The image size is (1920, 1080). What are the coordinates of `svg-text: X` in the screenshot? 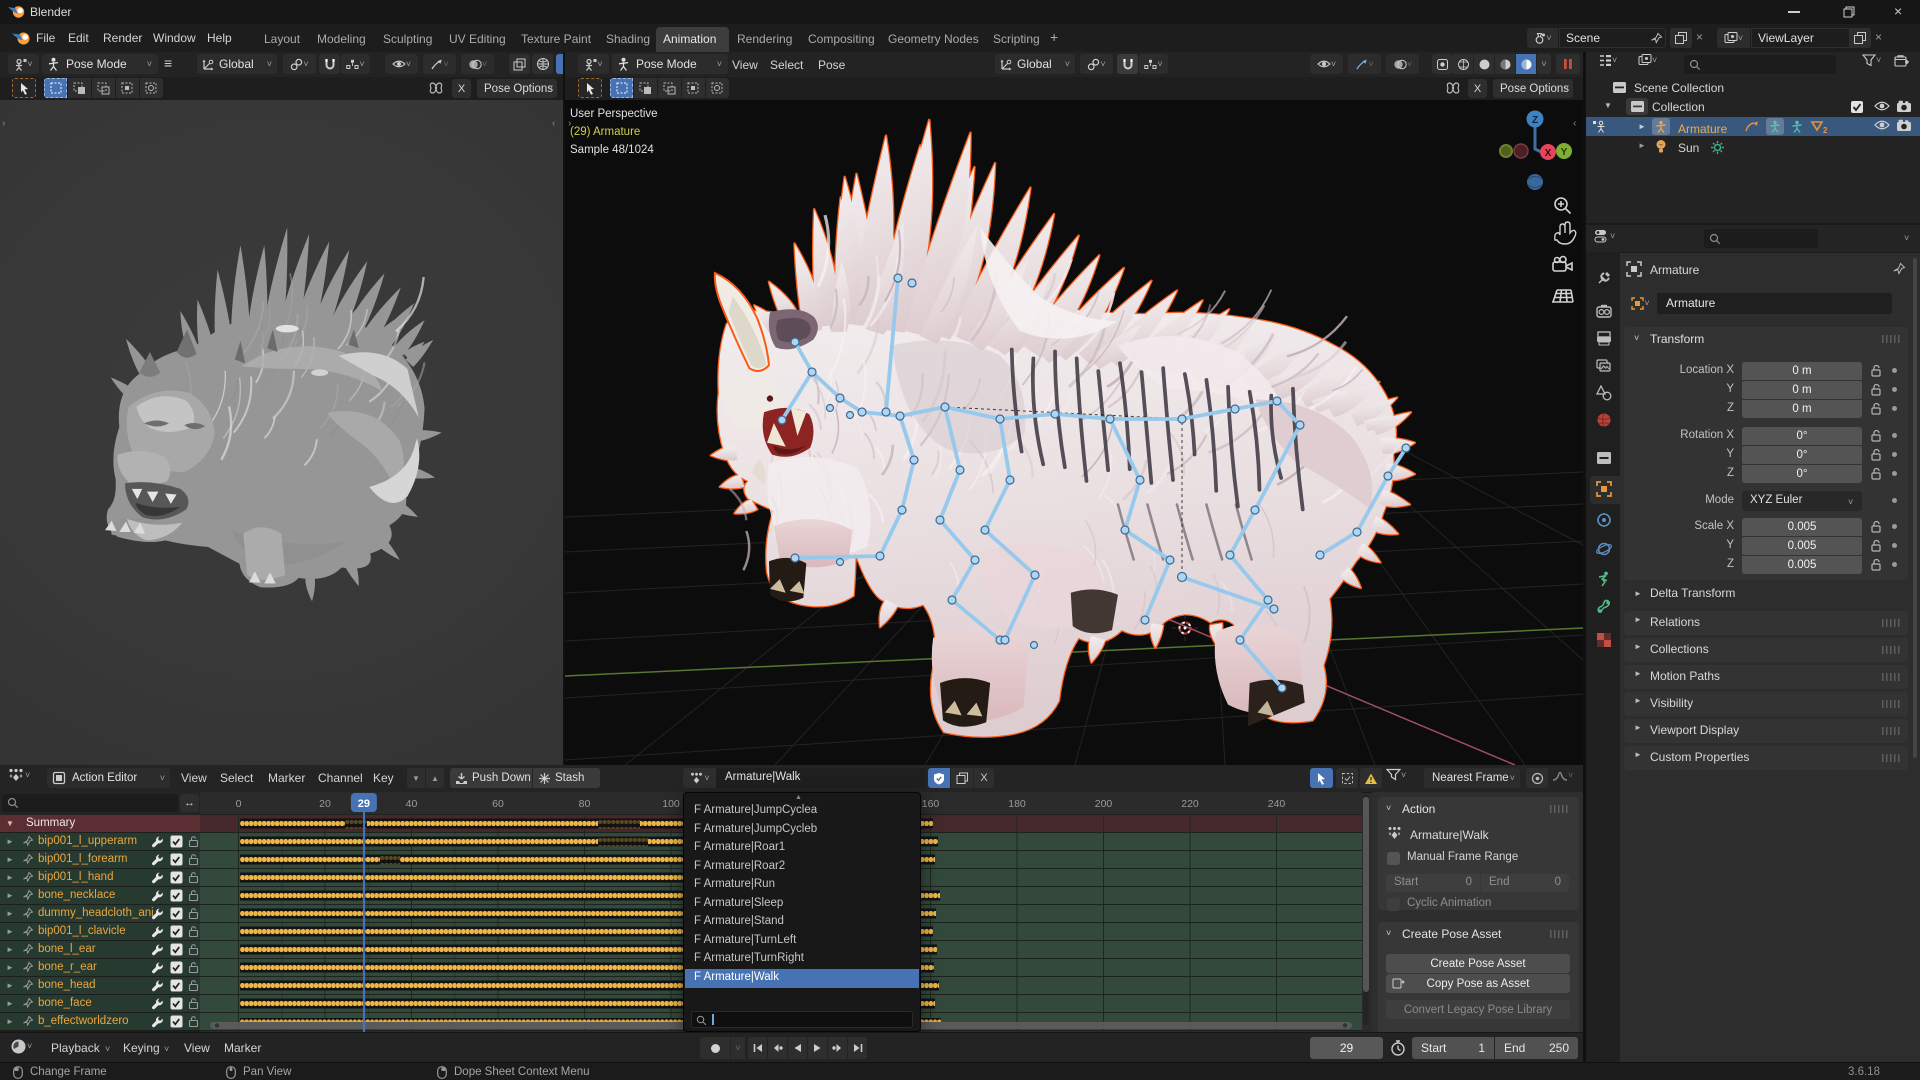 It's located at (1548, 153).